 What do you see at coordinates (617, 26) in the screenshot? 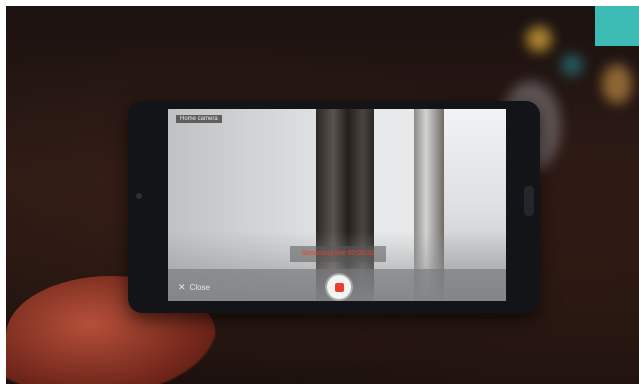
I see `accent-corner` at bounding box center [617, 26].